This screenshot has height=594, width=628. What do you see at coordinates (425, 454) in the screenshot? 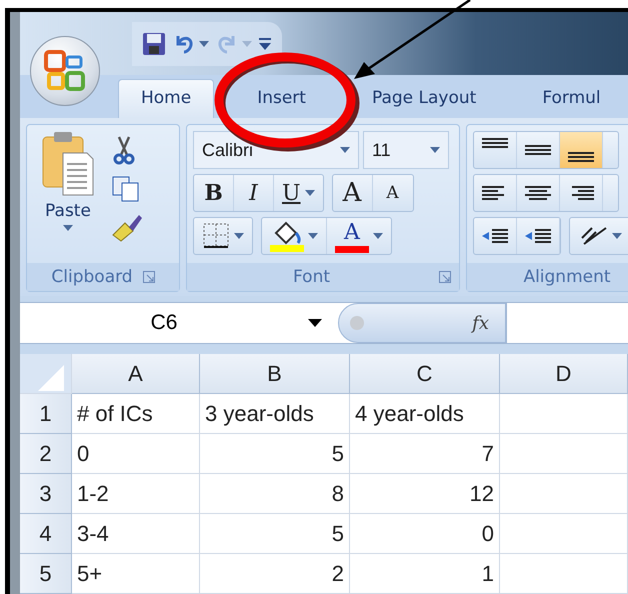
I see `table-cell: 7` at bounding box center [425, 454].